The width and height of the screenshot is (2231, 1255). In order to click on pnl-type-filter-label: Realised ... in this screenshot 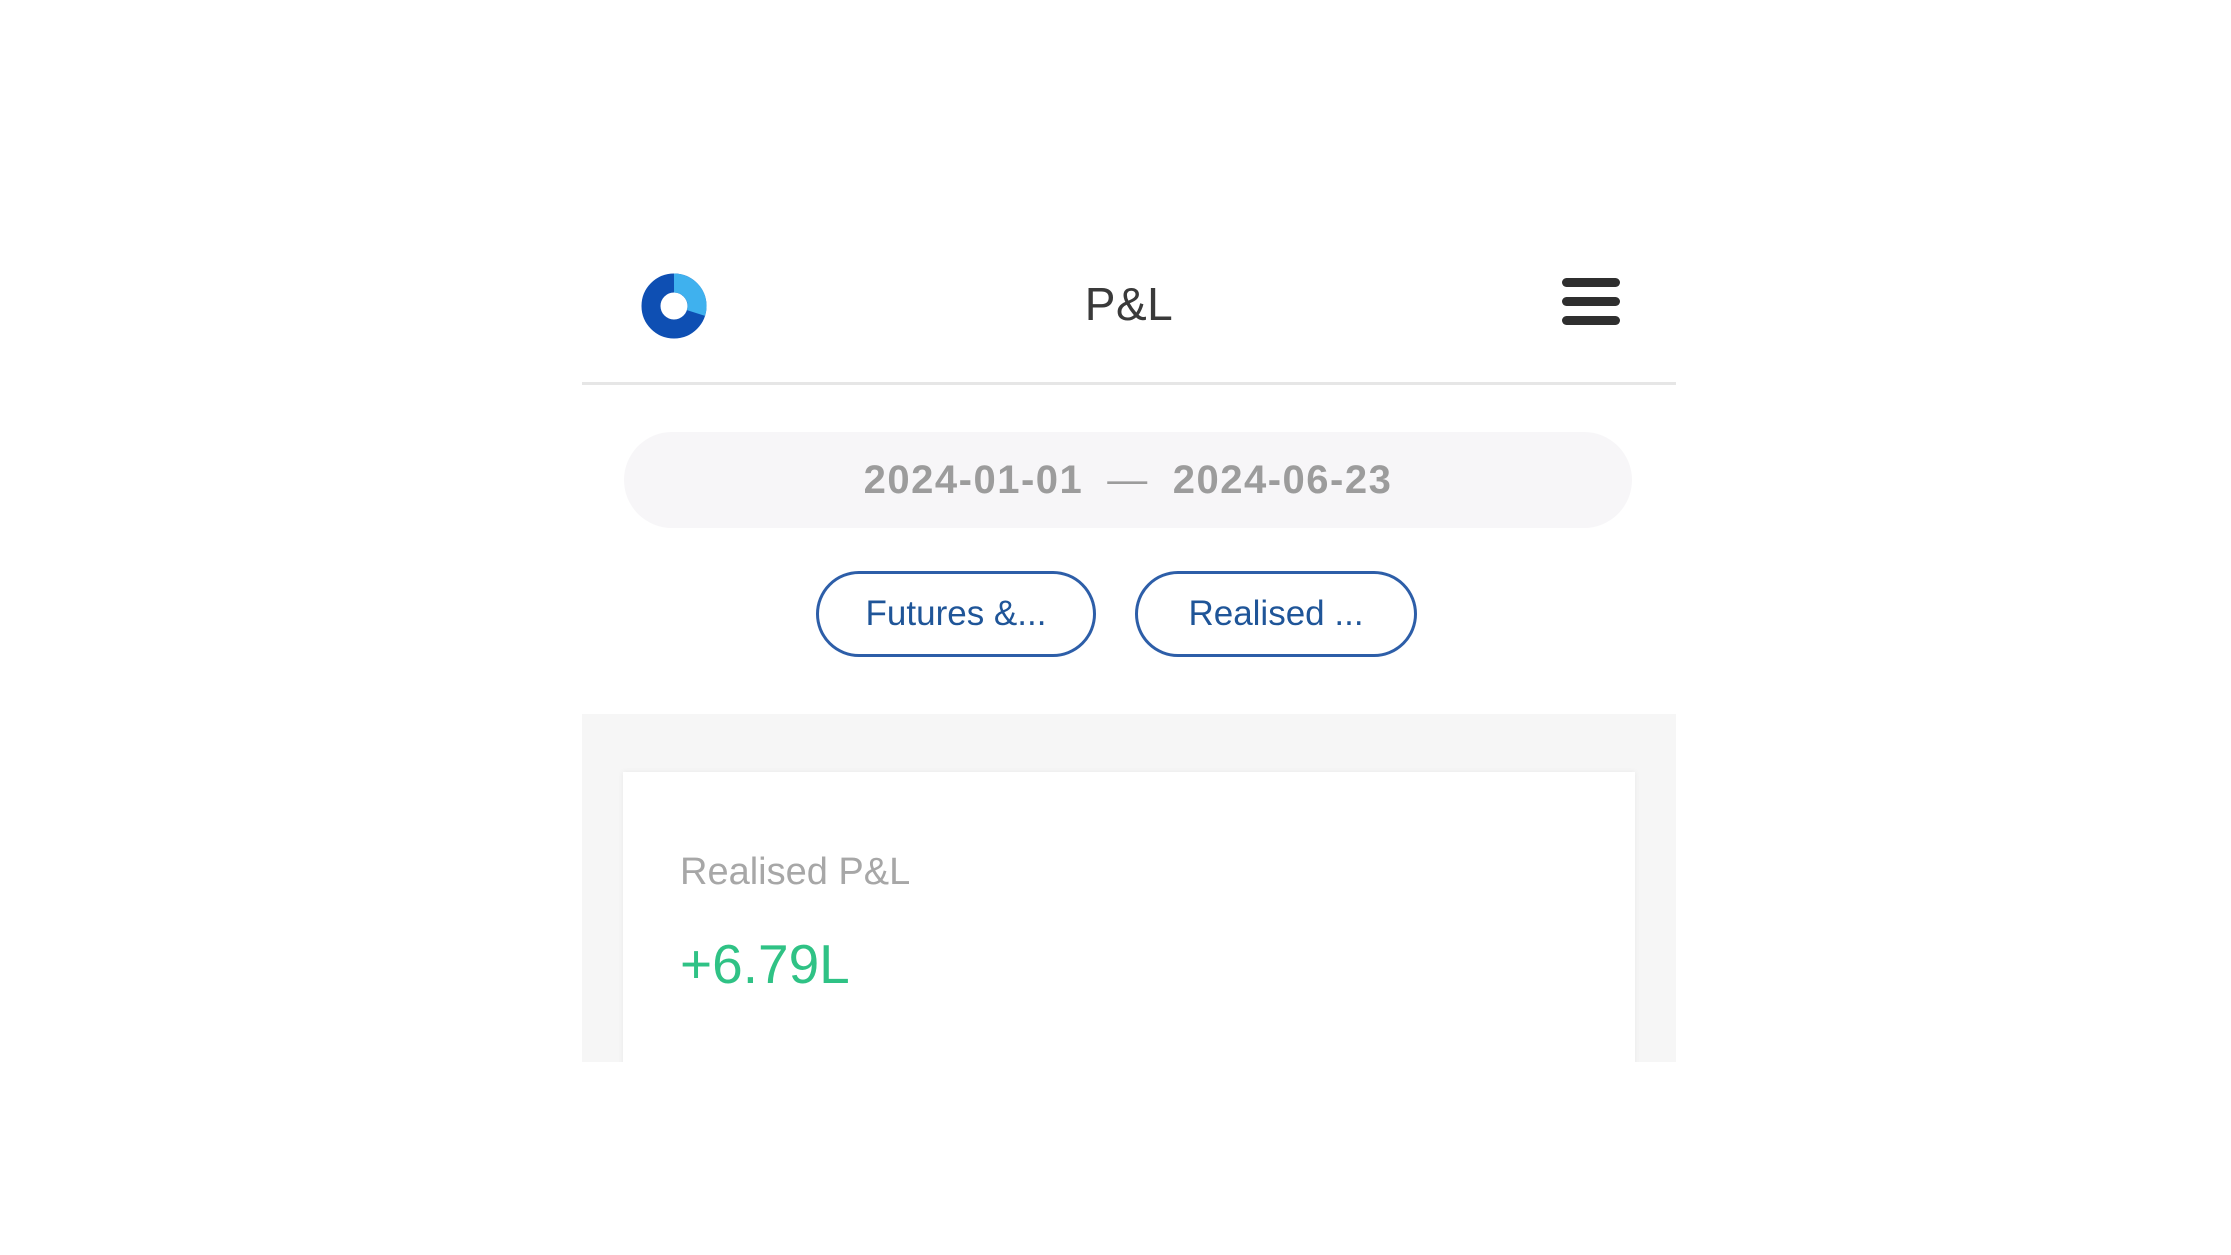, I will do `click(1276, 613)`.